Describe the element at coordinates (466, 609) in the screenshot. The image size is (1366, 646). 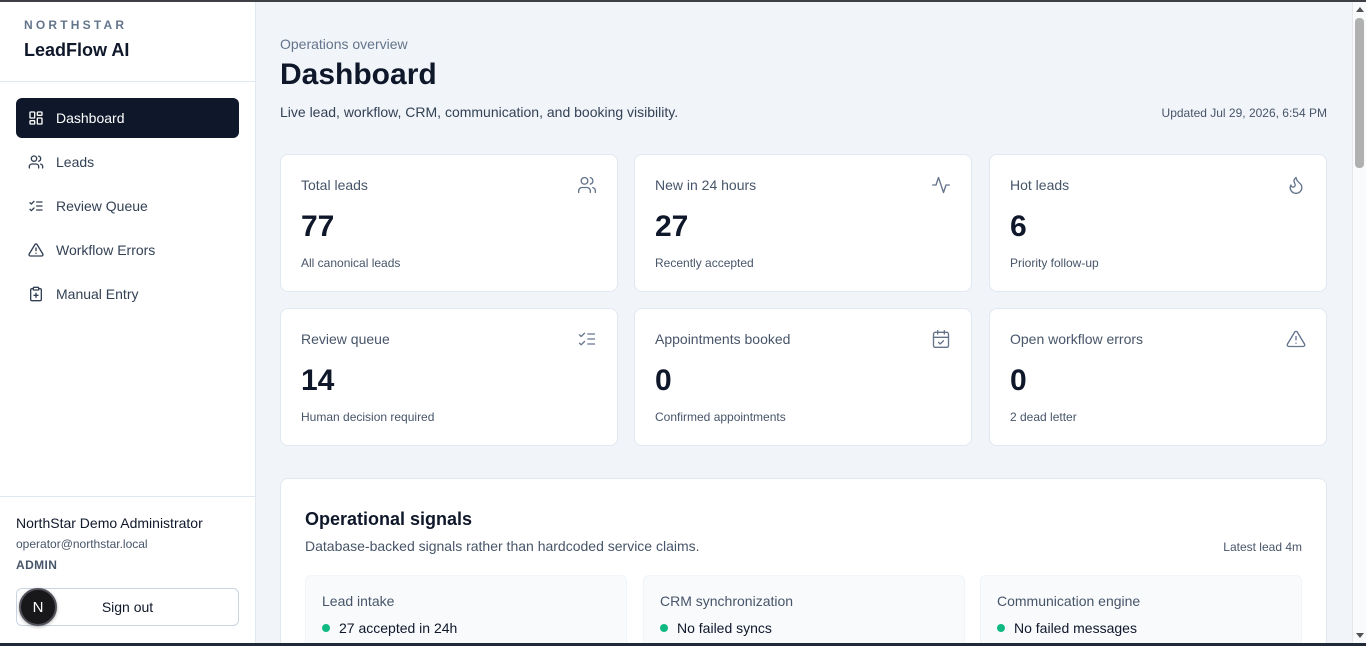
I see `signal-lead-intake: Lead intake 27 accepted in 24h` at that location.